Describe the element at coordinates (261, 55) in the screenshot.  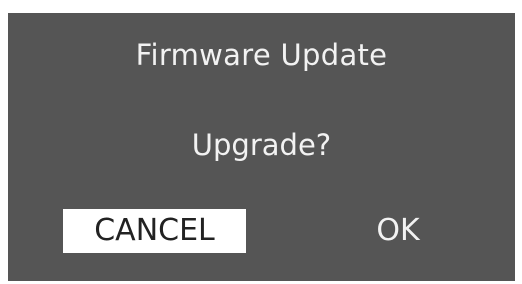
I see `dialog-title: Firmware Update` at that location.